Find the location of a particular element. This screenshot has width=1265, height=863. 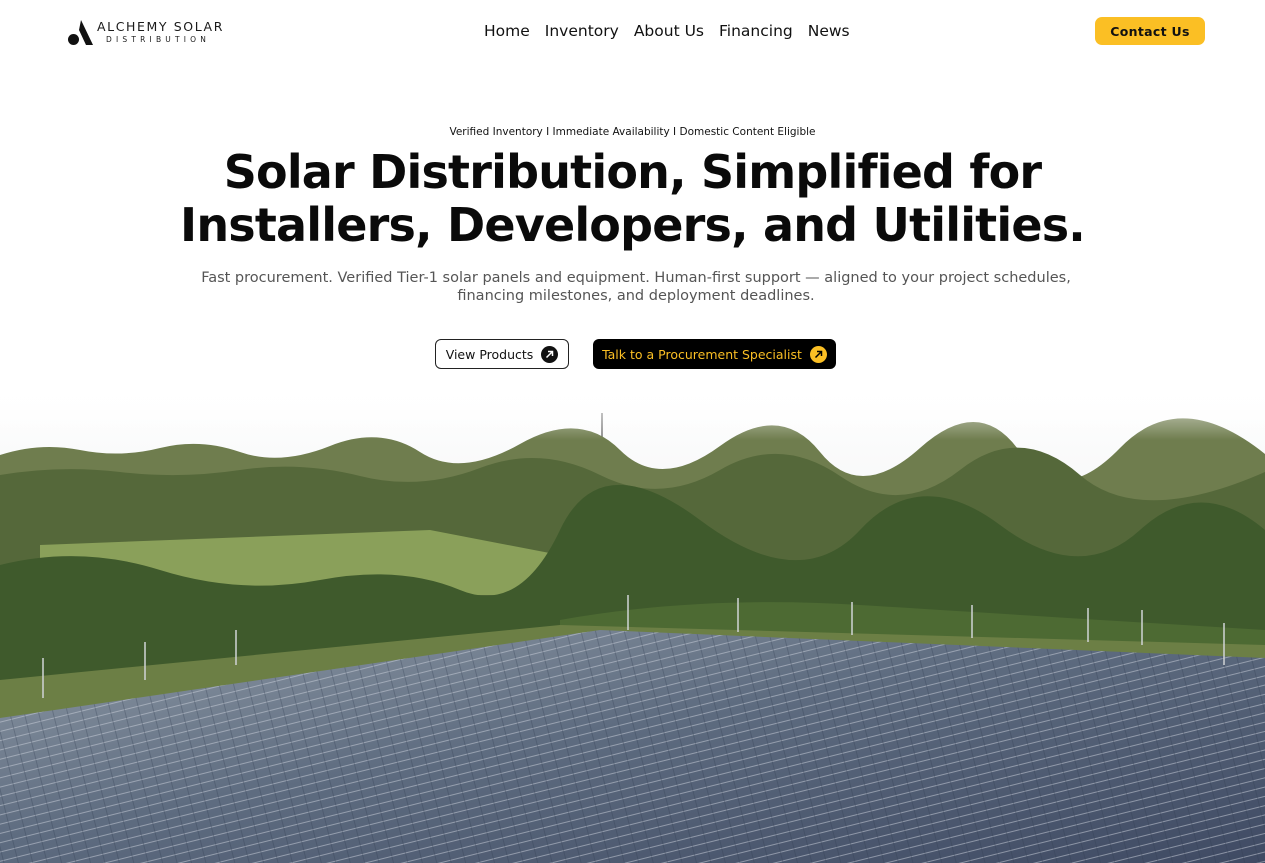

nav-item-financing: Financing is located at coordinates (756, 31).